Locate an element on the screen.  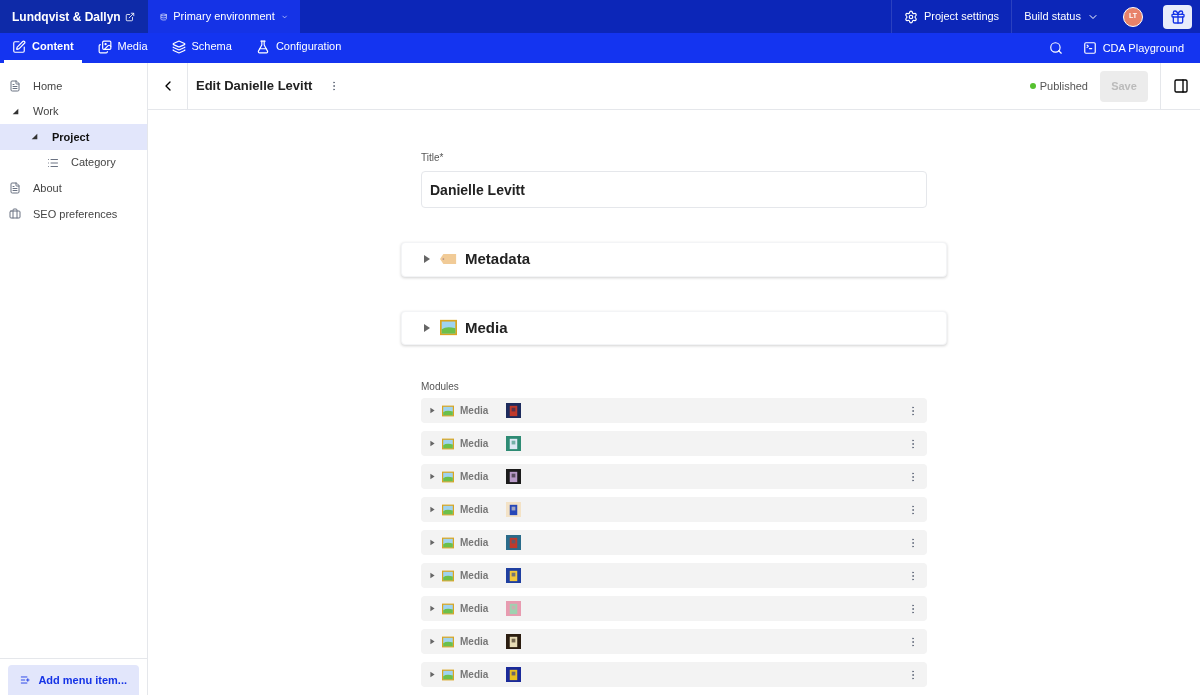
environment-dropdown: Primary environment is located at coordinates (224, 16).